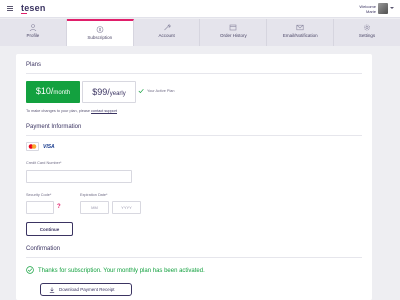  I want to click on tab-email-notification: Email/Notification, so click(301, 32).